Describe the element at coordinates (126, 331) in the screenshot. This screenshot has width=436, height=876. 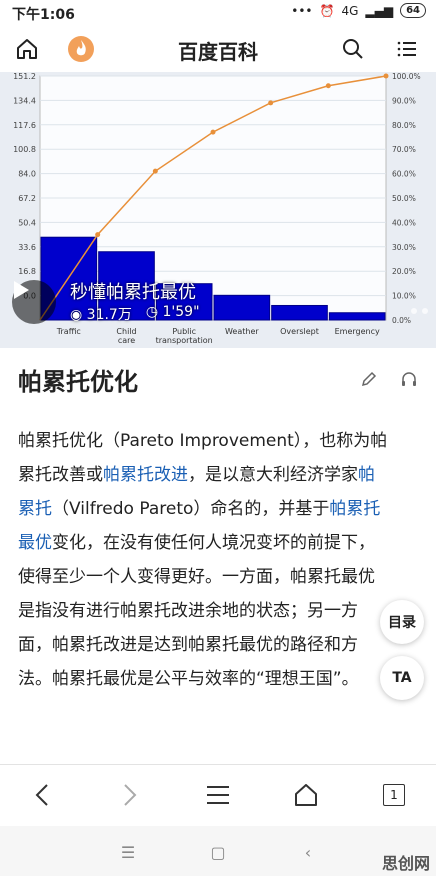
I see `x-tick-label: Child` at that location.